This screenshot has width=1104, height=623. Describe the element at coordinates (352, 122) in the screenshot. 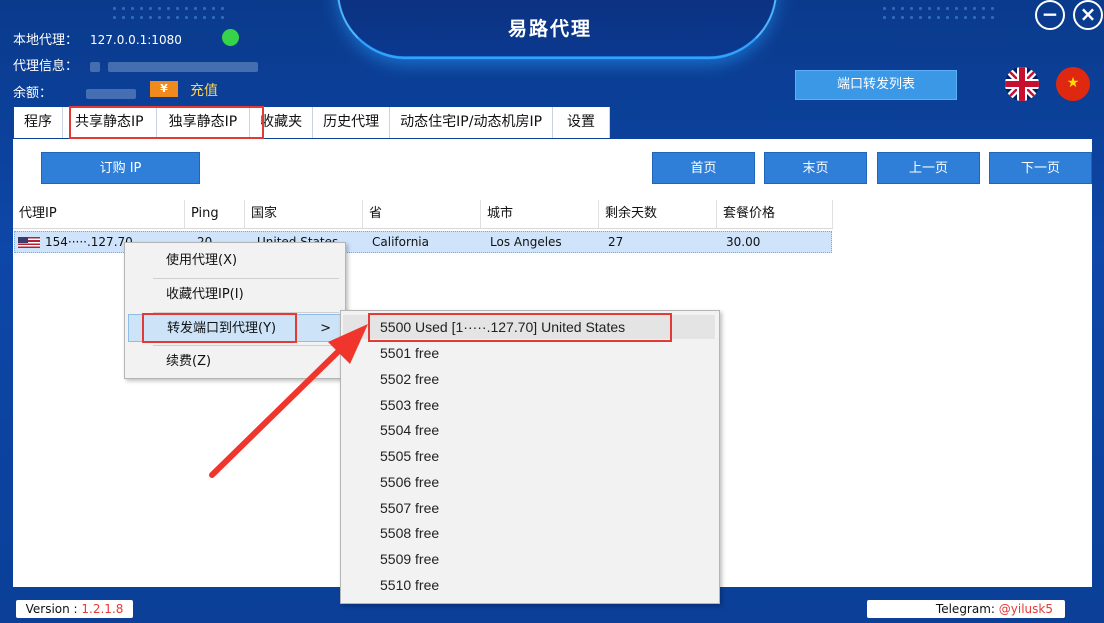

I see `tab-history: 历史代理` at that location.